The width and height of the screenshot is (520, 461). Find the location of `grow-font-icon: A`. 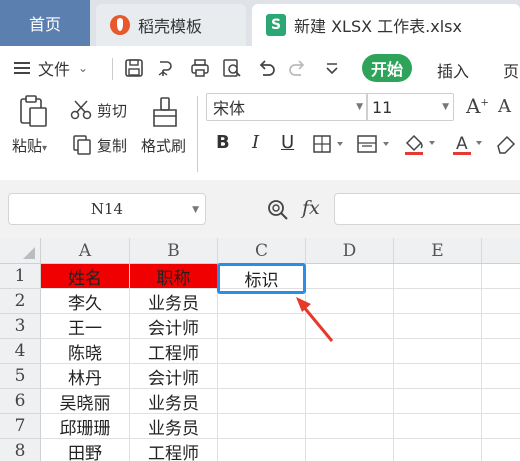

grow-font-icon: A is located at coordinates (473, 106).